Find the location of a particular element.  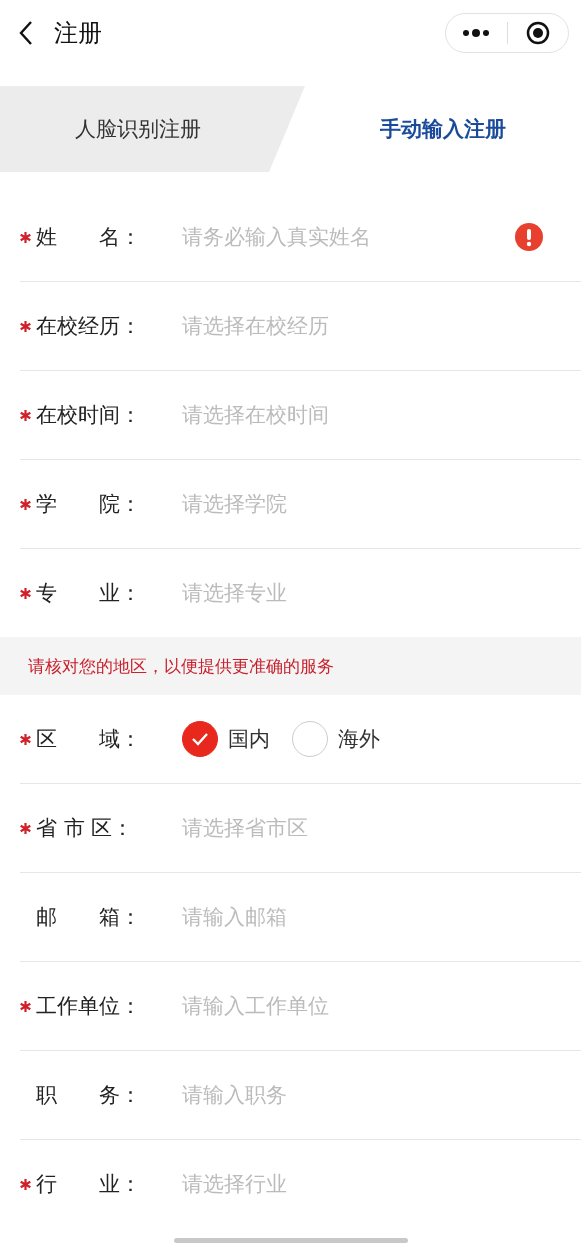

field-label: 职 务： is located at coordinates (89, 1095).